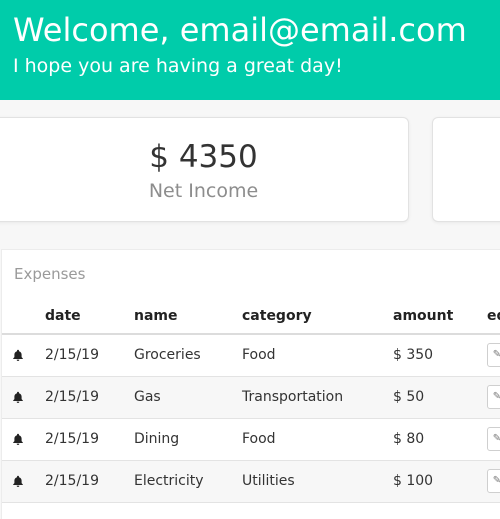 The image size is (500, 519). I want to click on cell-name: Electricity, so click(188, 481).